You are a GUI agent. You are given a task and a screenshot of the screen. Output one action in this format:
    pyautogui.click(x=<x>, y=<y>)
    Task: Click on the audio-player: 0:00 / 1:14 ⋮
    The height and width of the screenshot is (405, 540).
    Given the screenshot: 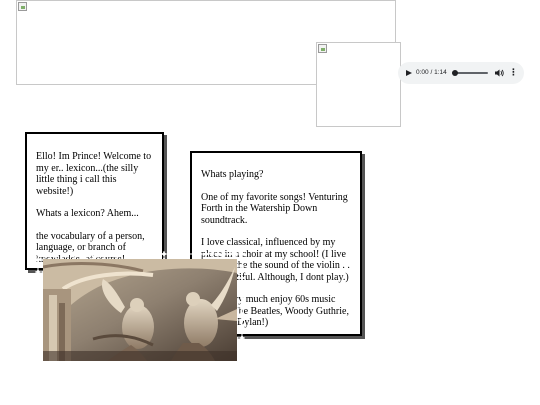 What is the action you would take?
    pyautogui.click(x=461, y=73)
    